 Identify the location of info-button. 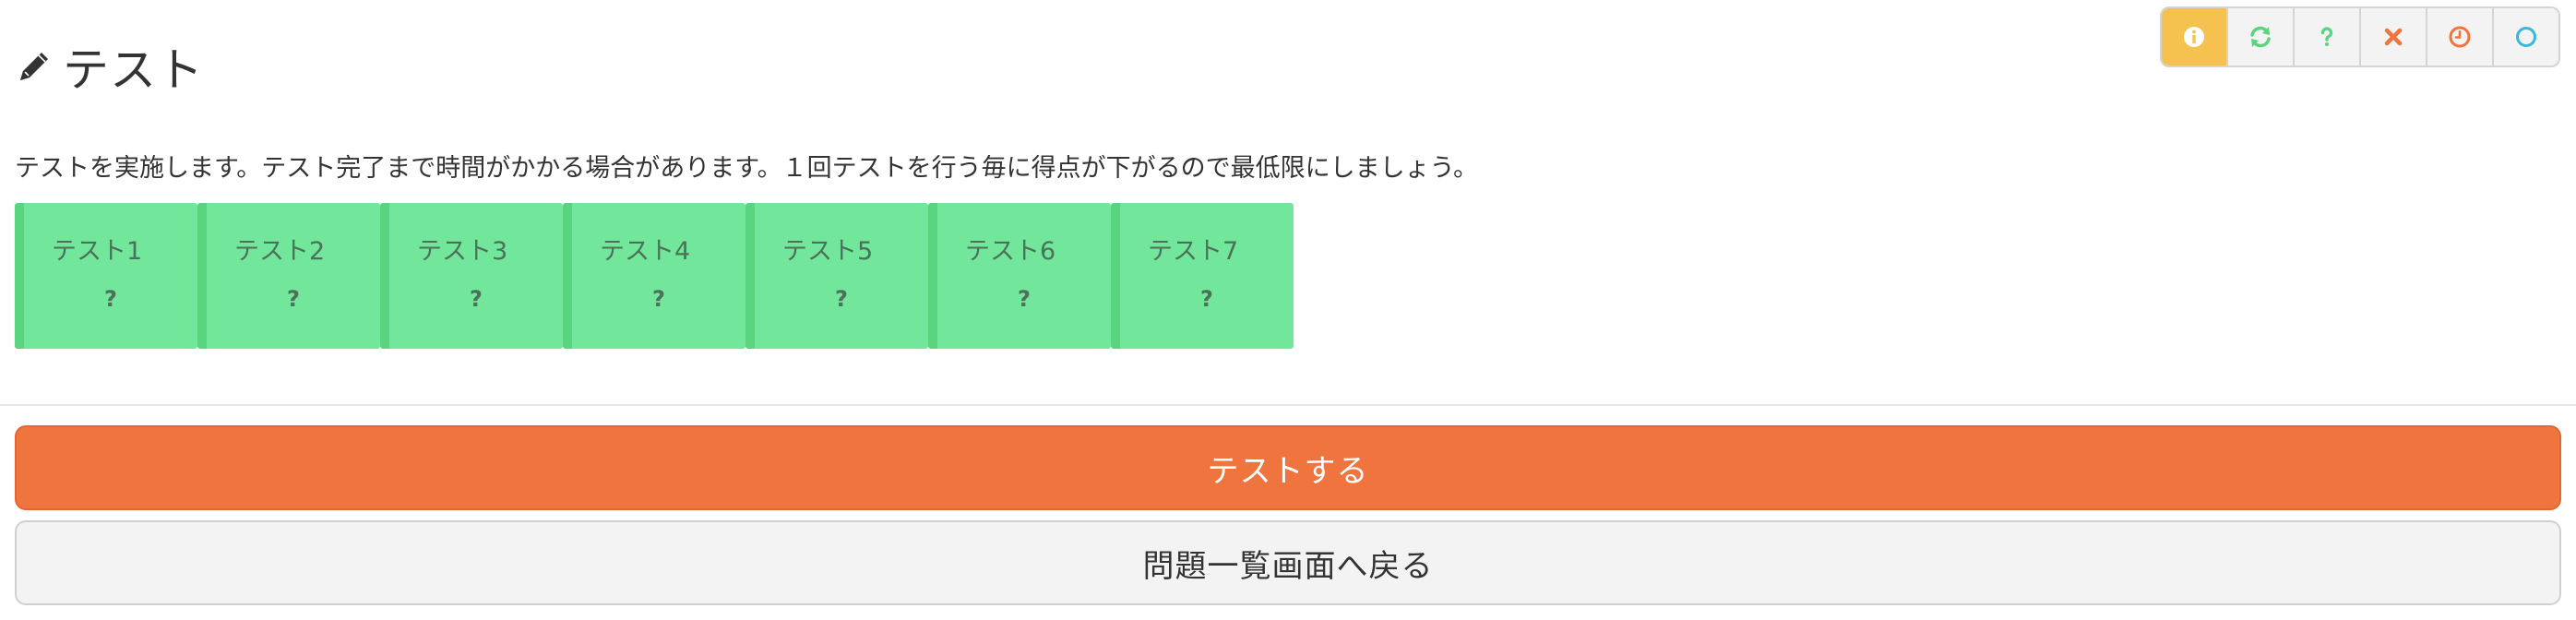
(2194, 37).